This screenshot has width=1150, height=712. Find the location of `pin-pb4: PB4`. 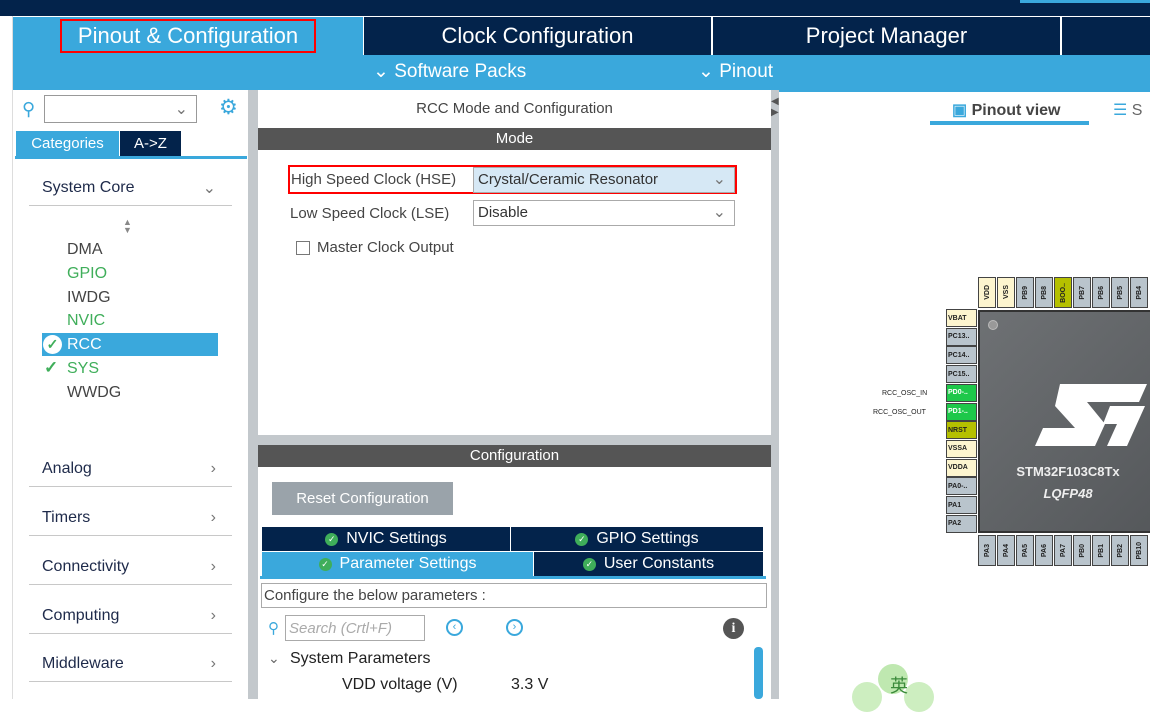

pin-pb4: PB4 is located at coordinates (1139, 292).